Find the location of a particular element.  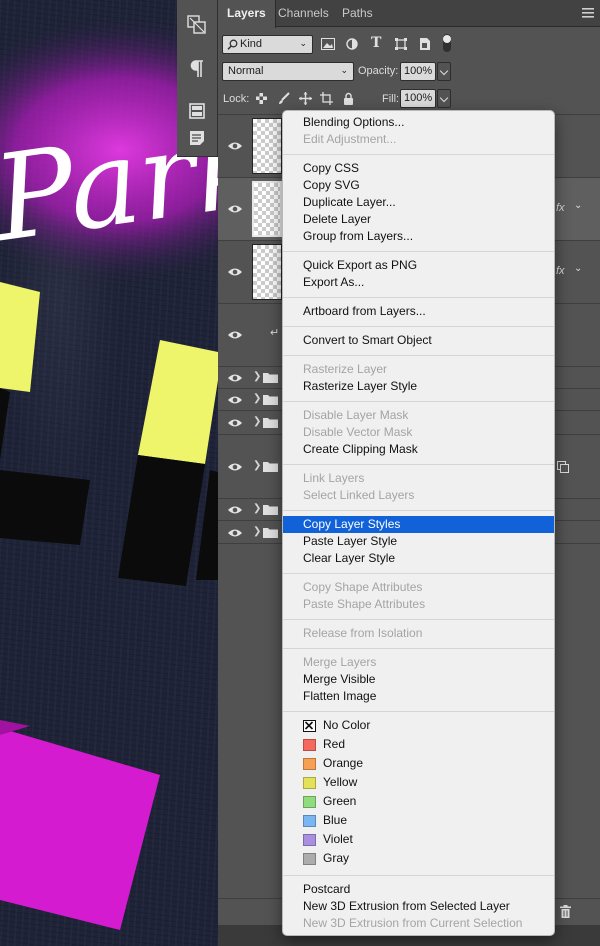

properties-icon is located at coordinates (197, 111).